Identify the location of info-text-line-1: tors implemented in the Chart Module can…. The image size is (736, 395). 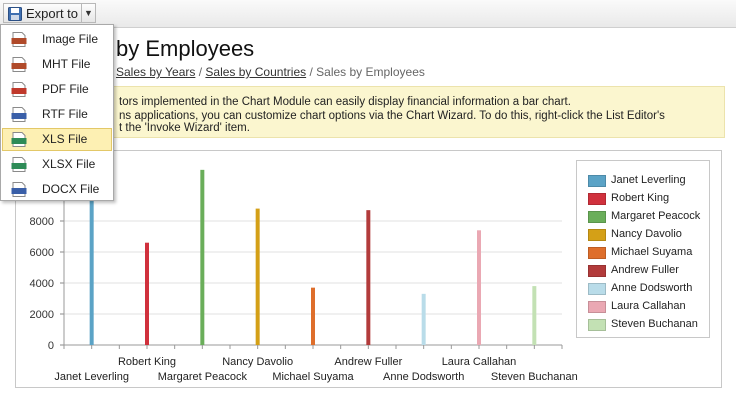
(345, 102).